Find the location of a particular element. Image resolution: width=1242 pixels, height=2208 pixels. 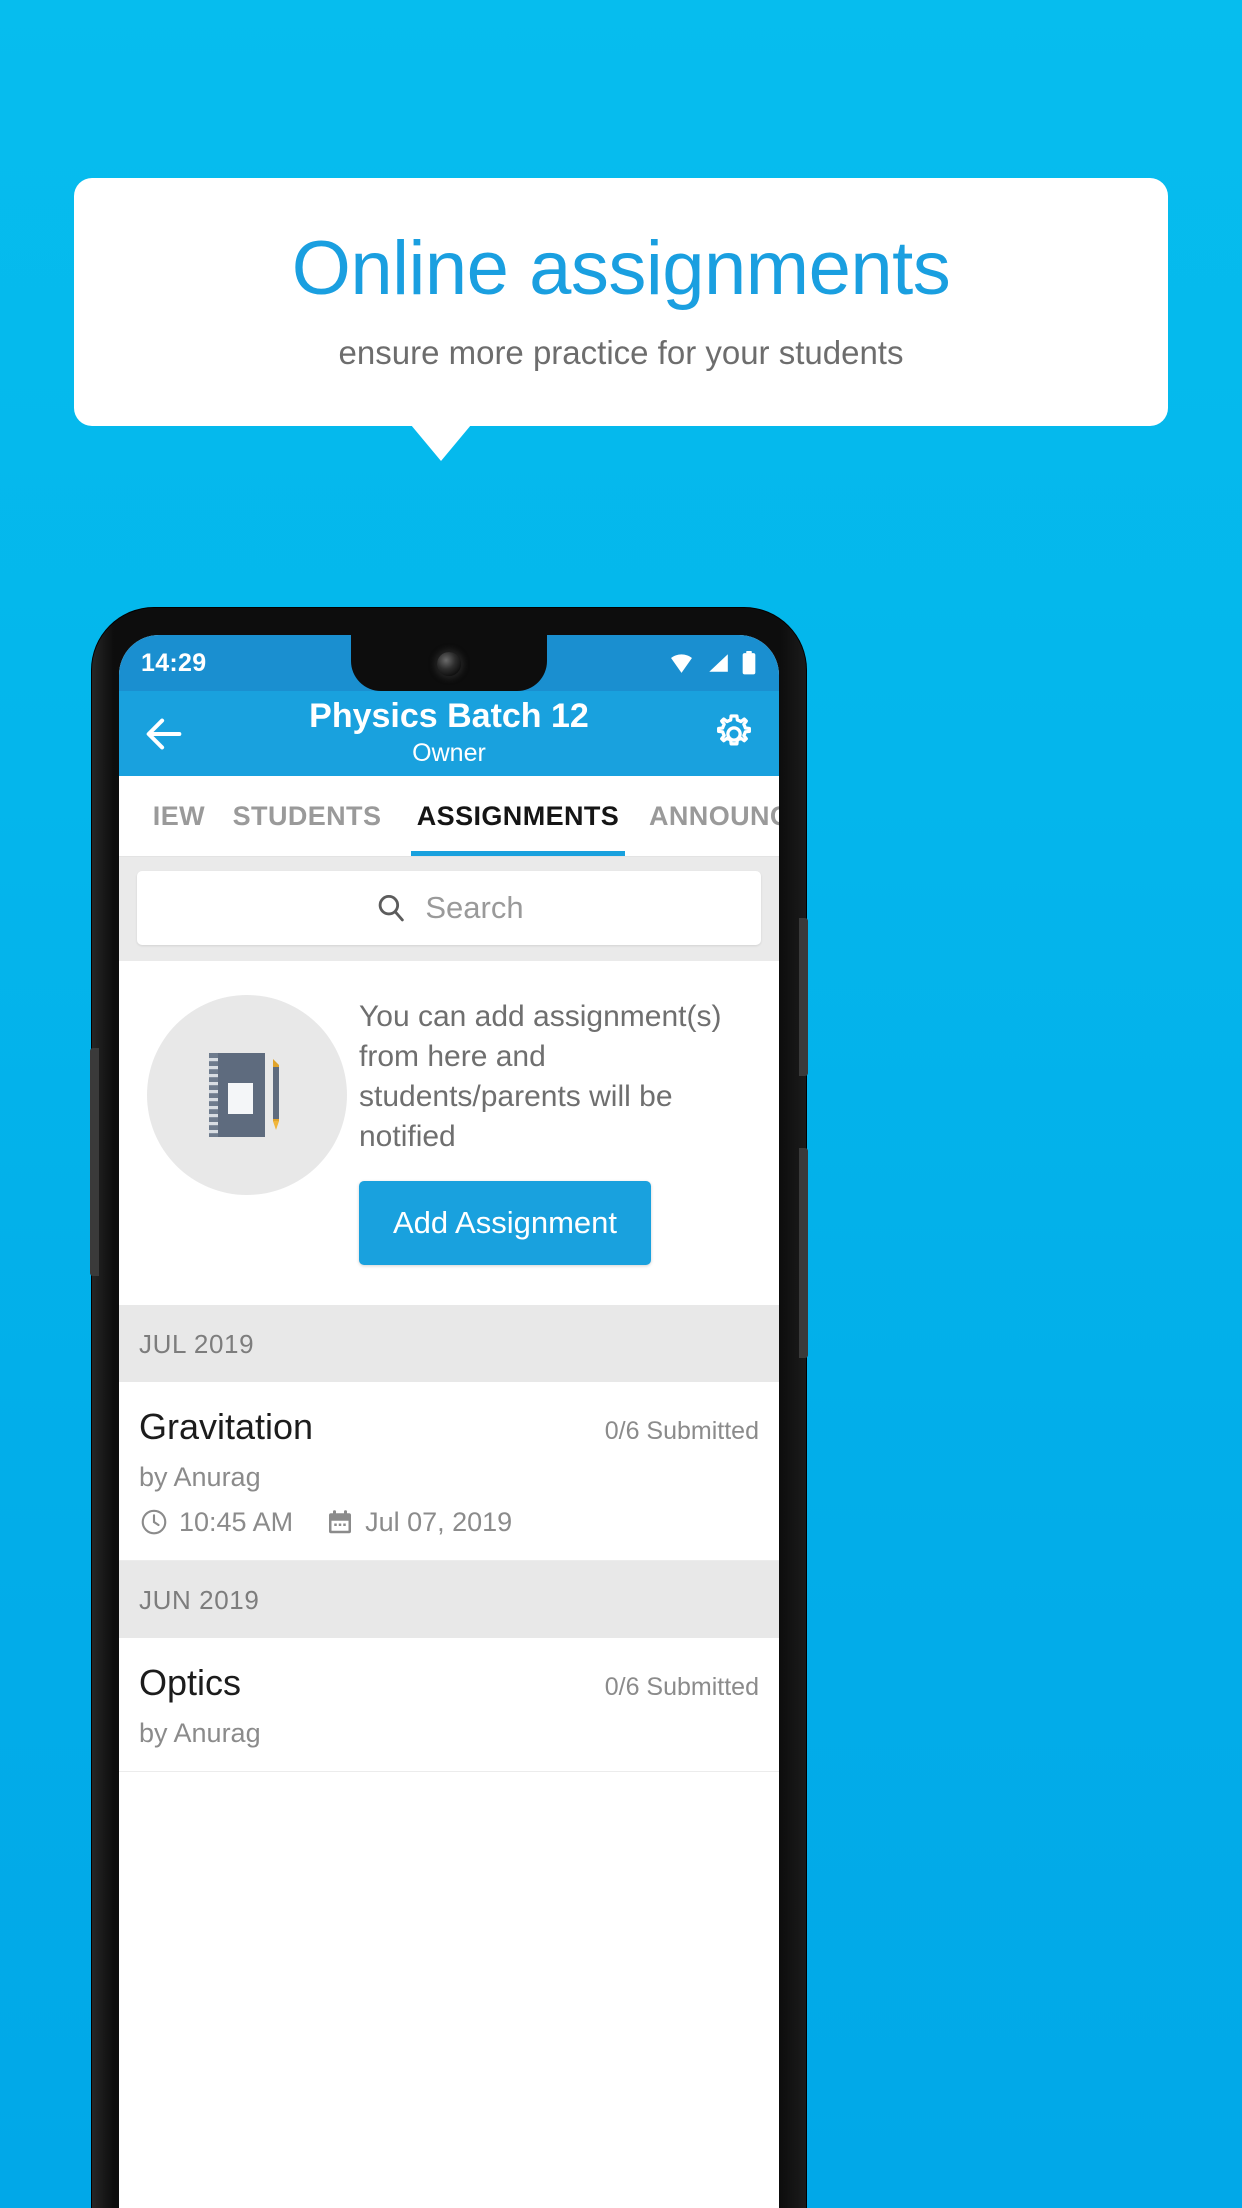

assignment-date: Jul 07, 2019 is located at coordinates (439, 1521).